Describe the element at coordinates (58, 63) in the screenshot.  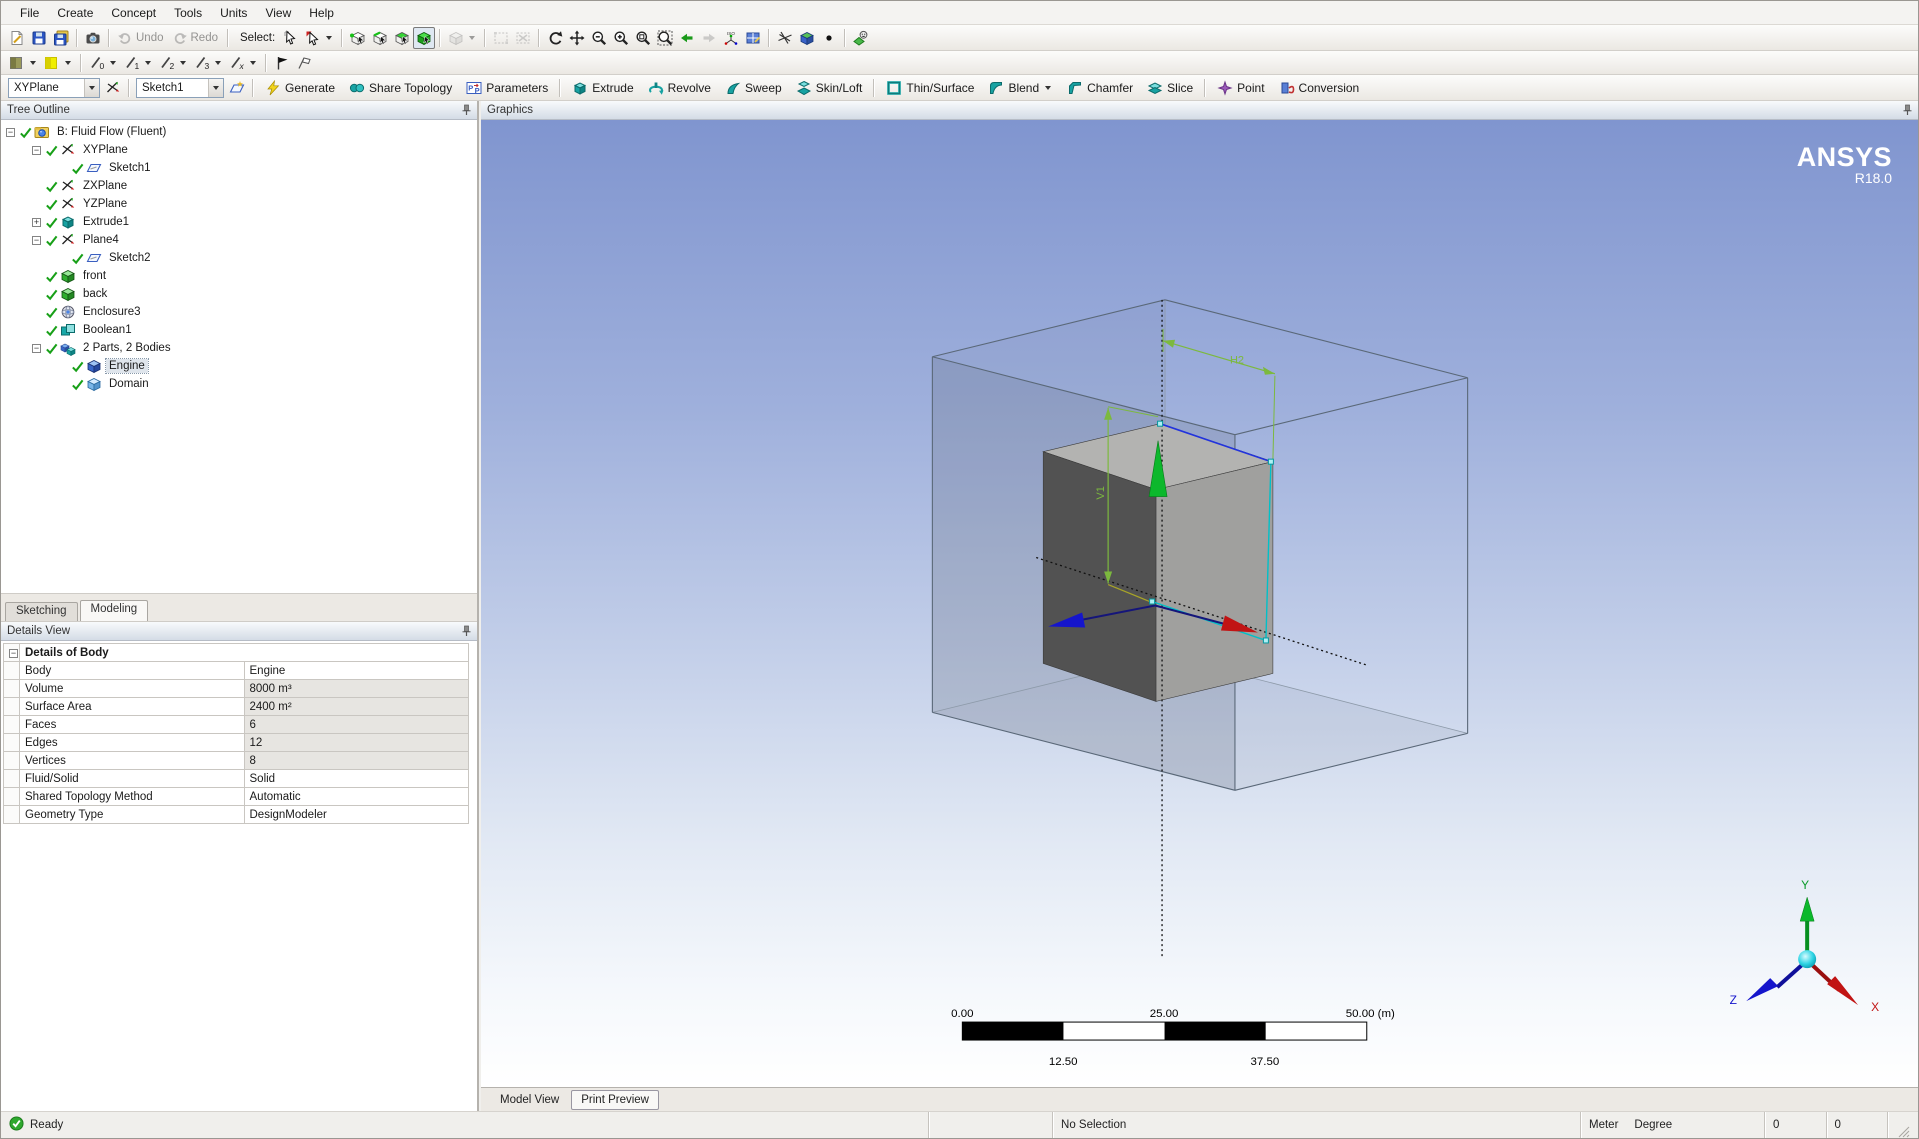
I see `edge-color-mode-button` at that location.